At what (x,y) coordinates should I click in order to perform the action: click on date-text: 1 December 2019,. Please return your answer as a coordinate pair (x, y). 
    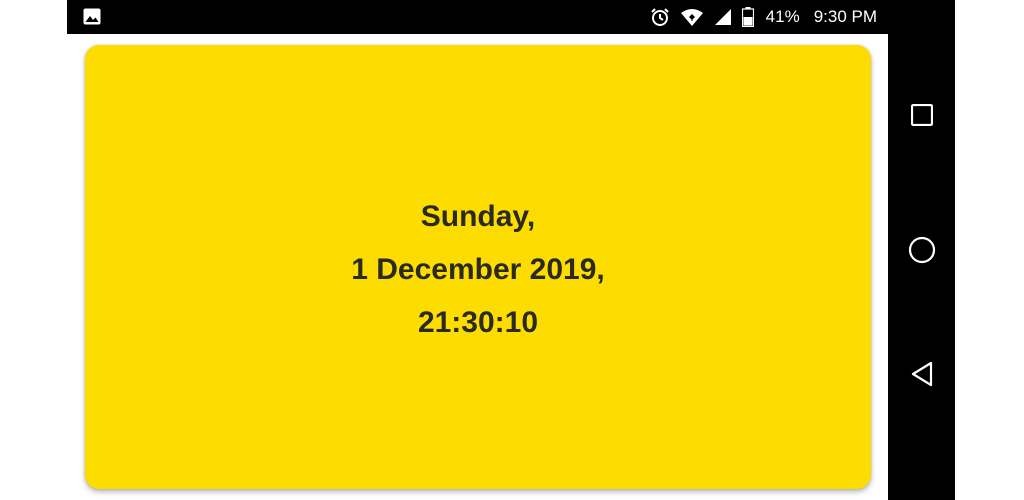
    Looking at the image, I should click on (478, 269).